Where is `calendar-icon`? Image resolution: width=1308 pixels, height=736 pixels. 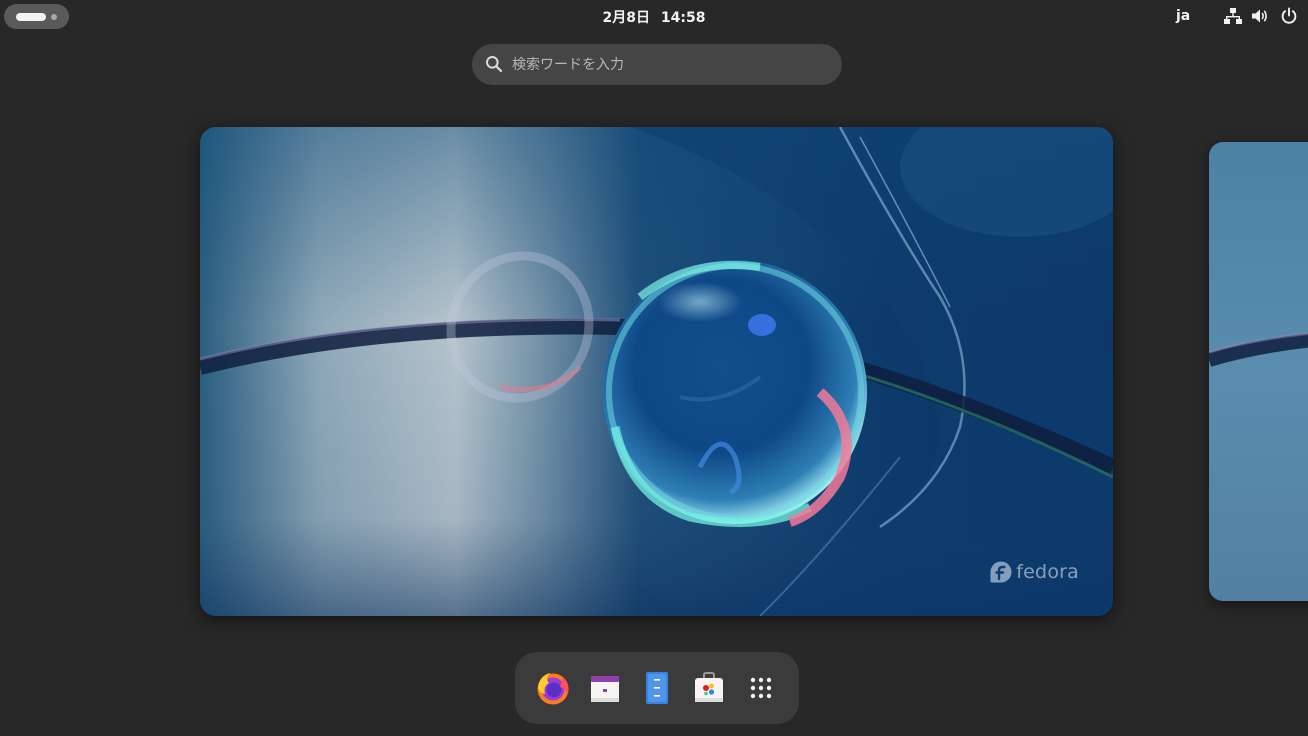
calendar-icon is located at coordinates (605, 689).